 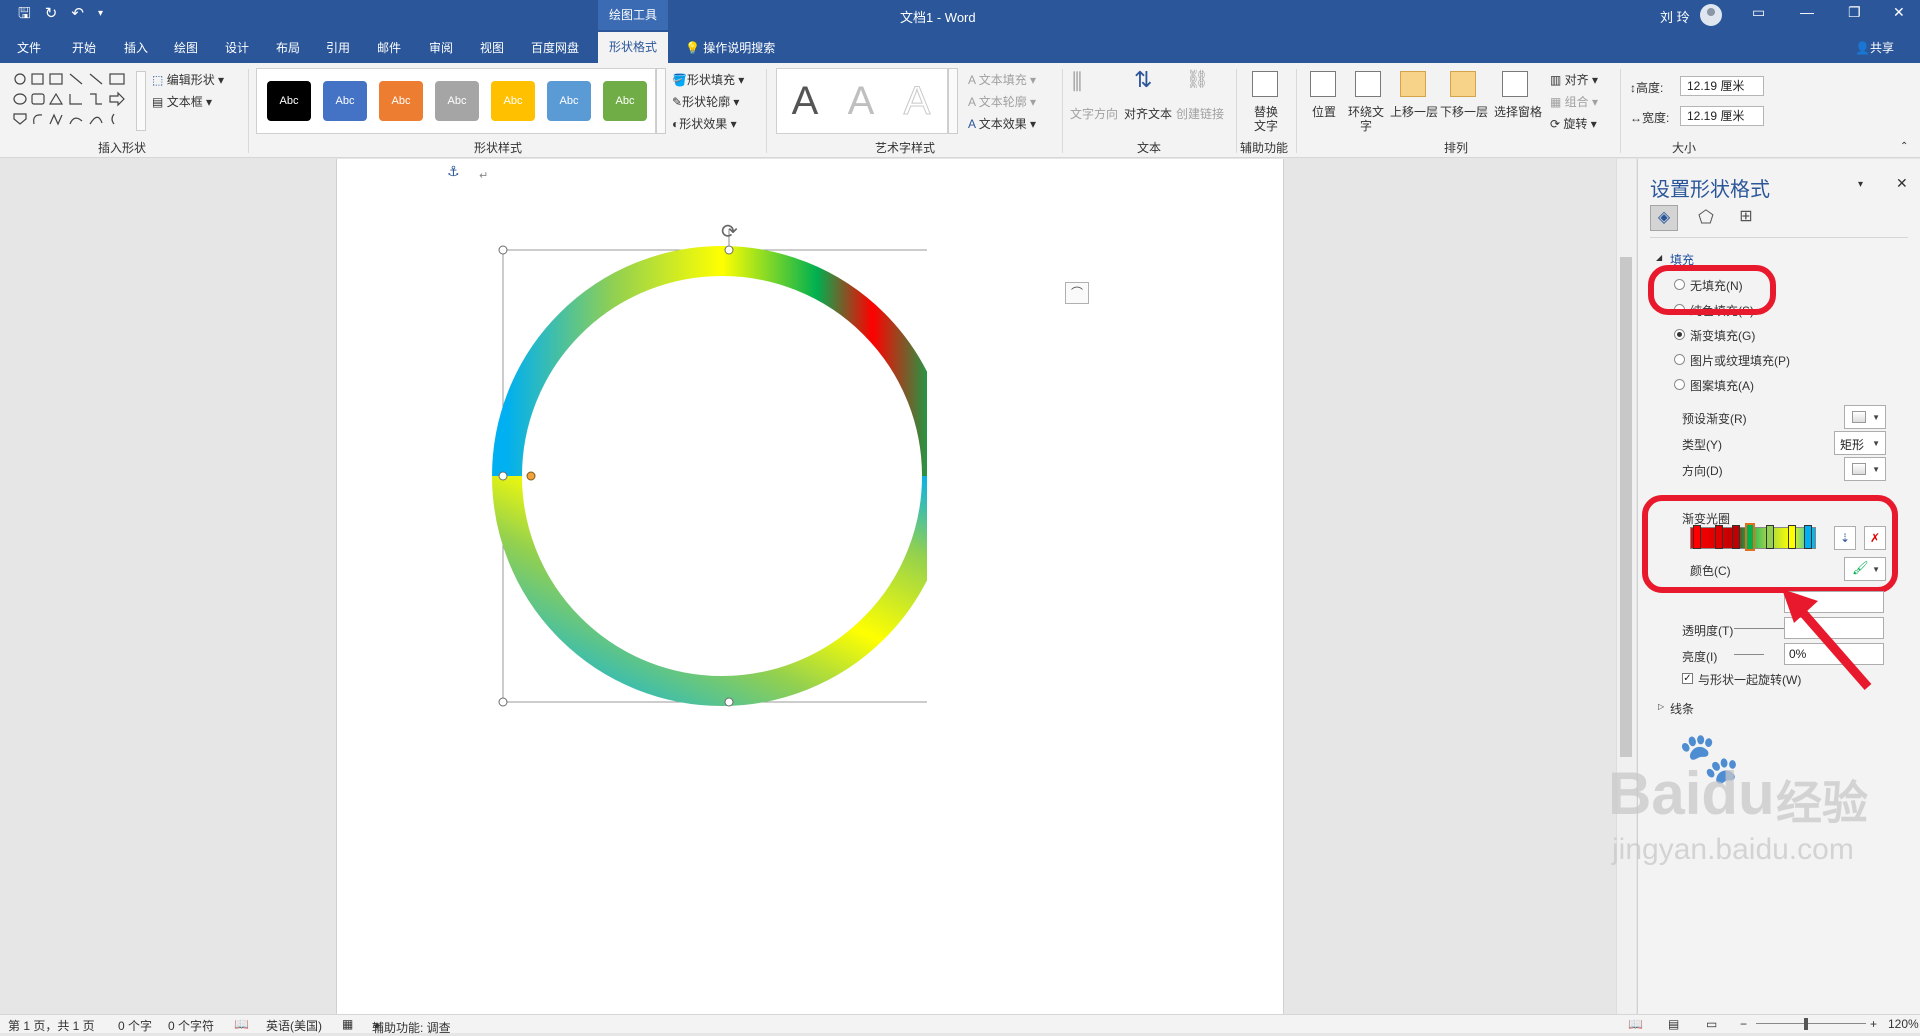 What do you see at coordinates (1200, 113) in the screenshot?
I see `create-link-button: 创建链接` at bounding box center [1200, 113].